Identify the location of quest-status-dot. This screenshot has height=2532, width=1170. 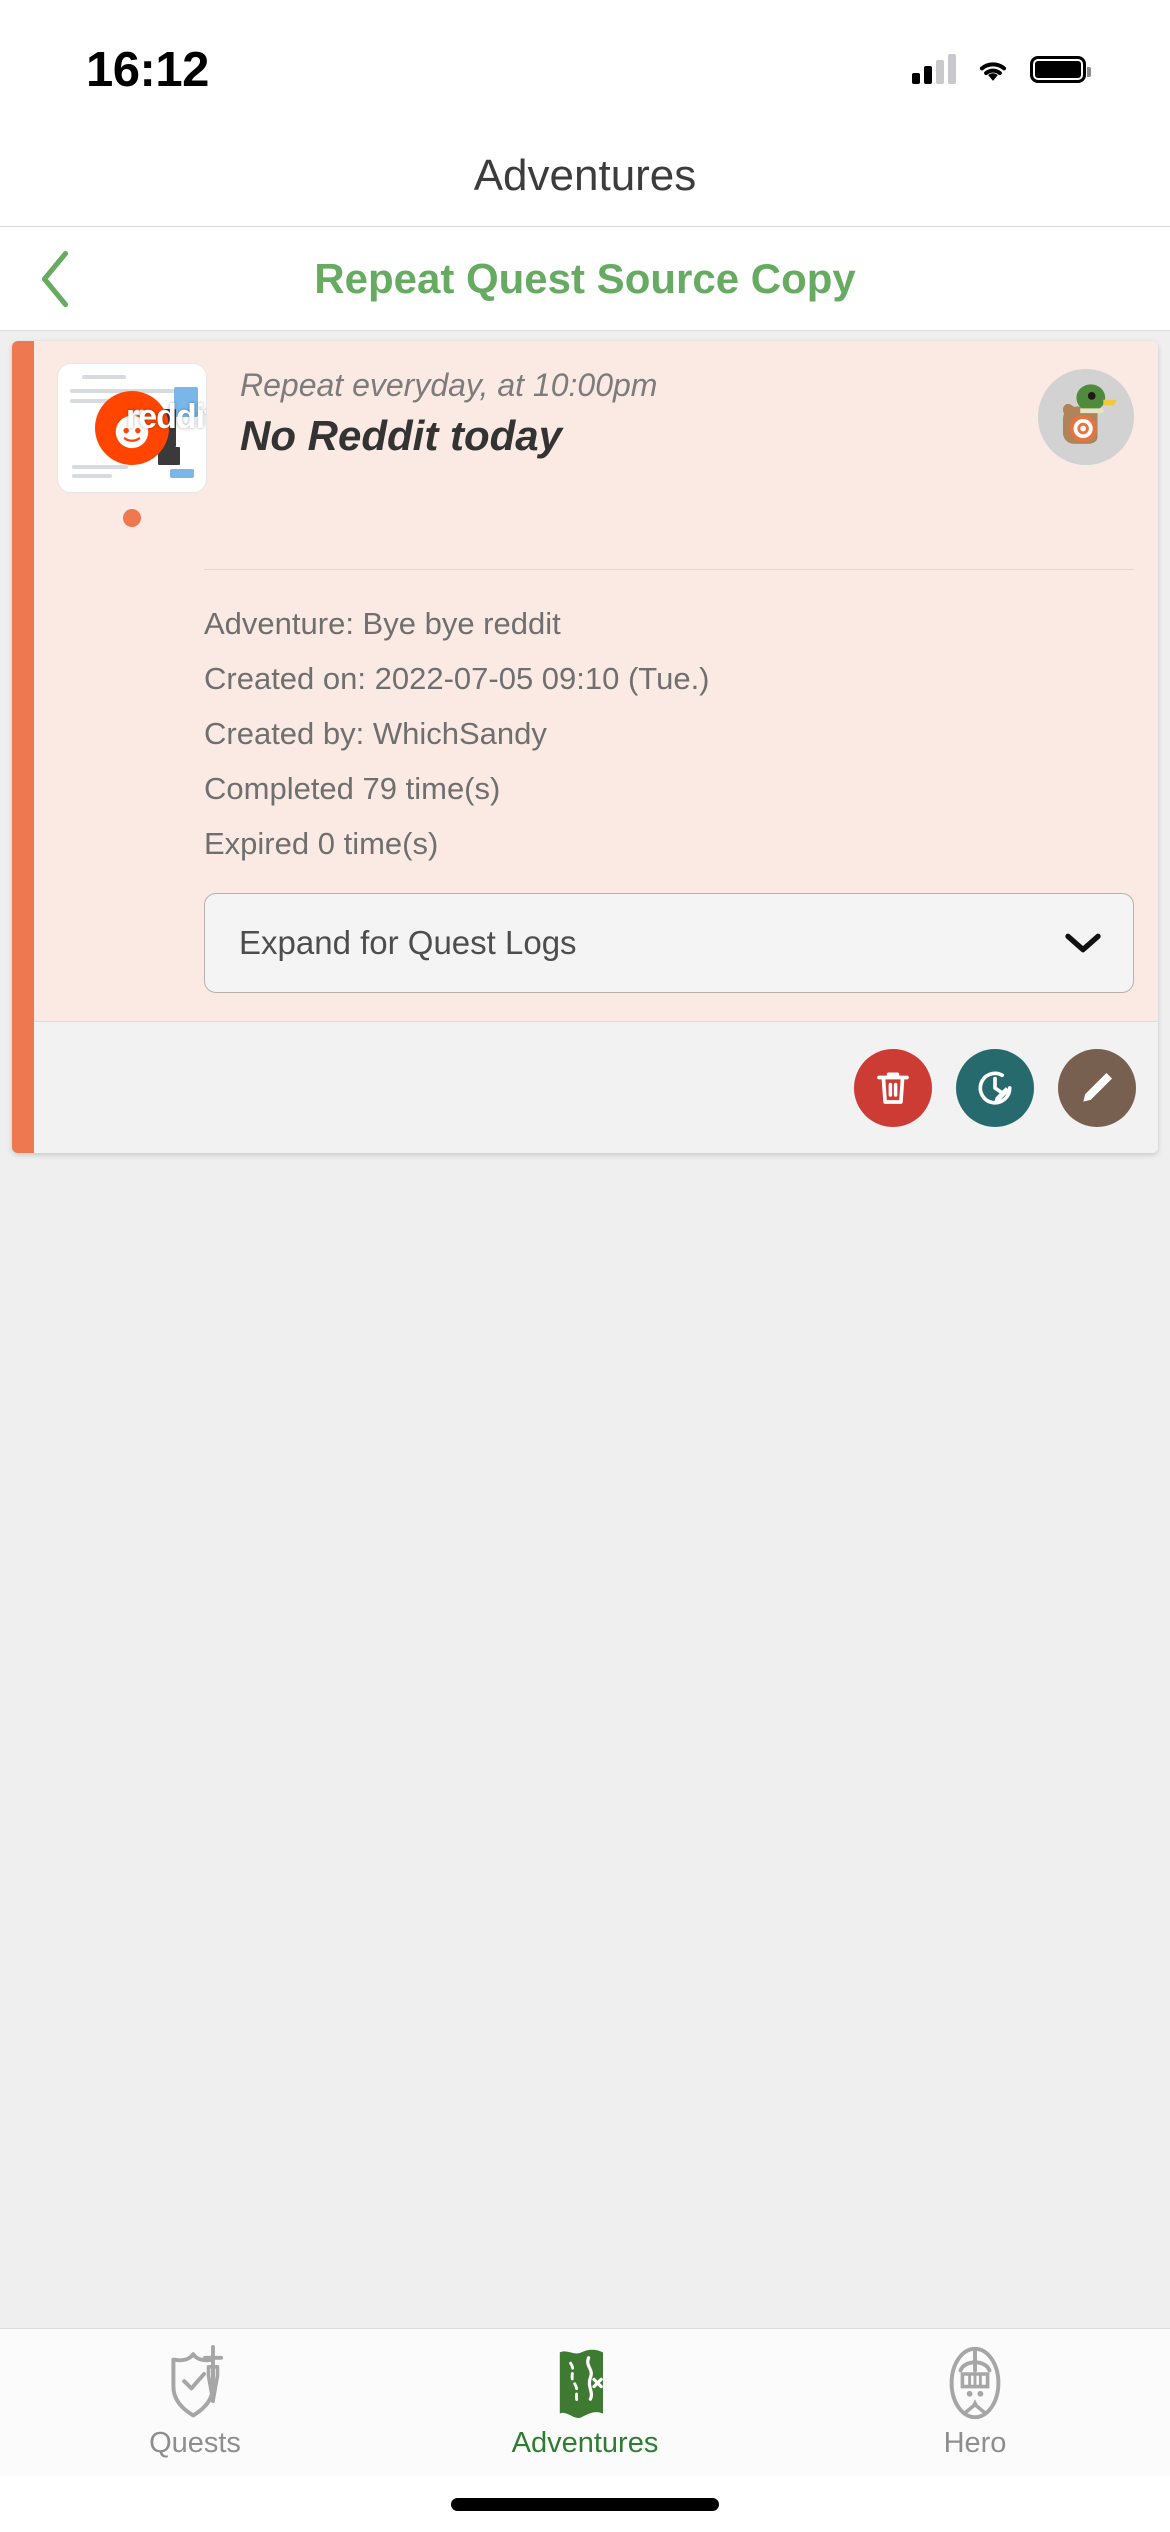
(132, 518).